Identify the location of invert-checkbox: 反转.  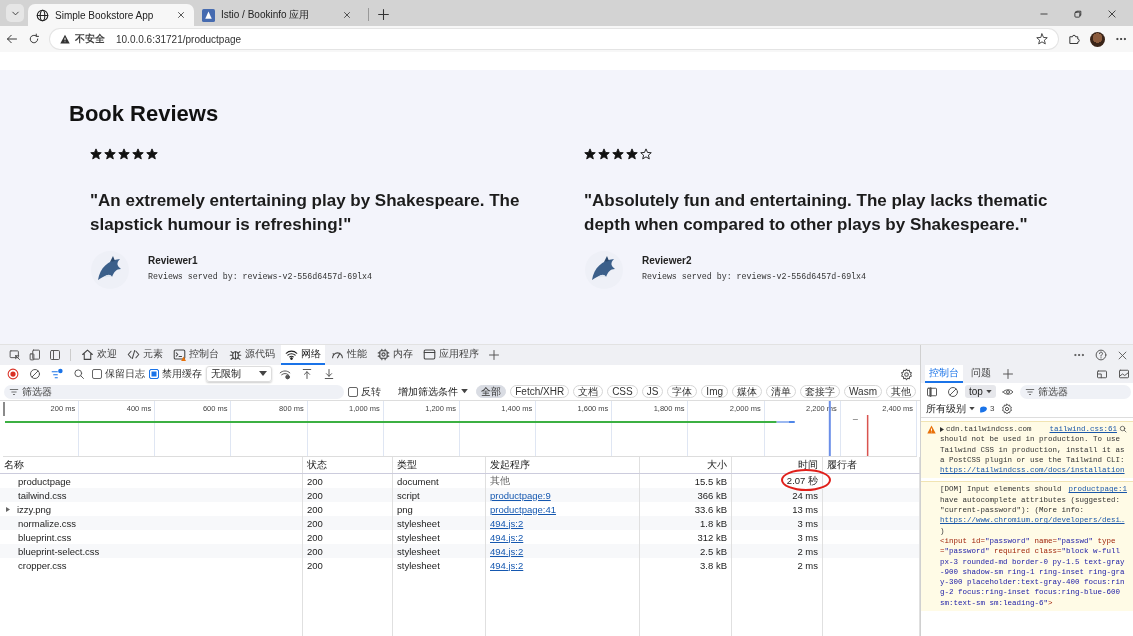
(365, 391).